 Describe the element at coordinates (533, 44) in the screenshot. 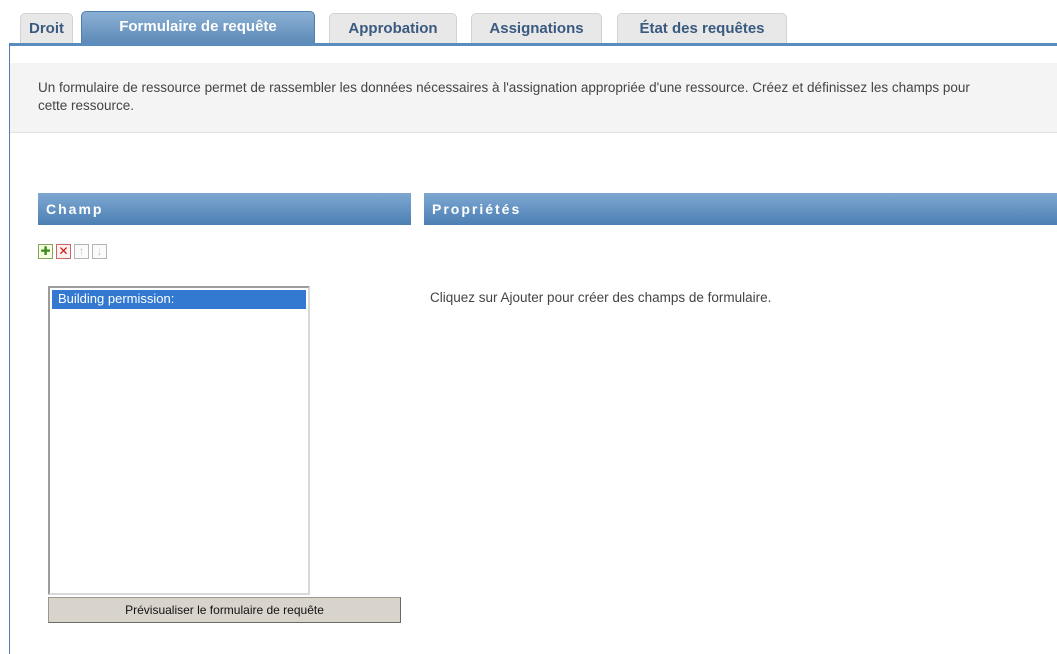

I see `tab-underline` at that location.